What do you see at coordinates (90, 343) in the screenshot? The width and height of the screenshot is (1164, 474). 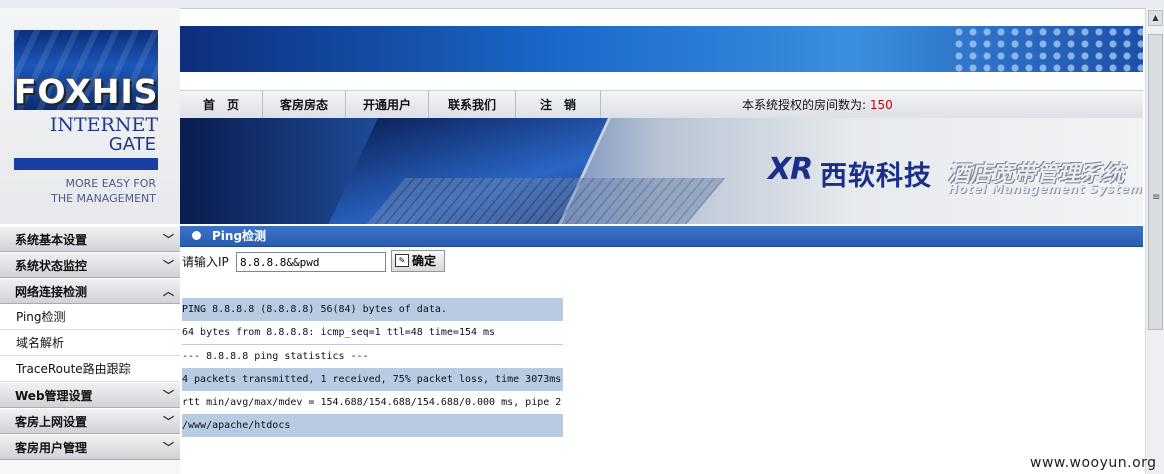 I see `sidebar-item-dns-lookup: 域名解析` at bounding box center [90, 343].